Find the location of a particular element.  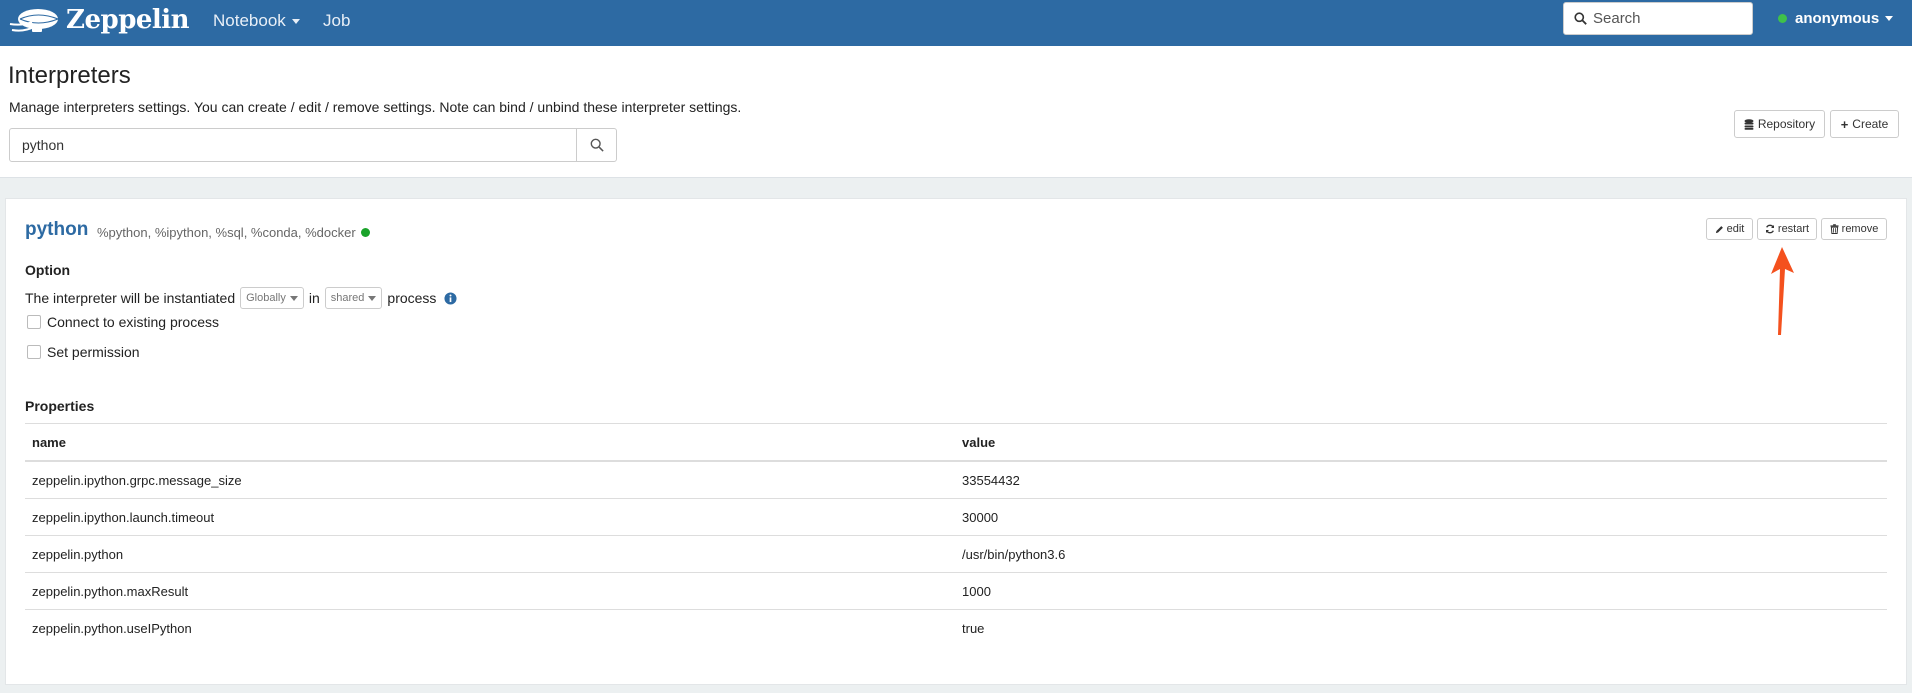

trash-icon is located at coordinates (1834, 229).